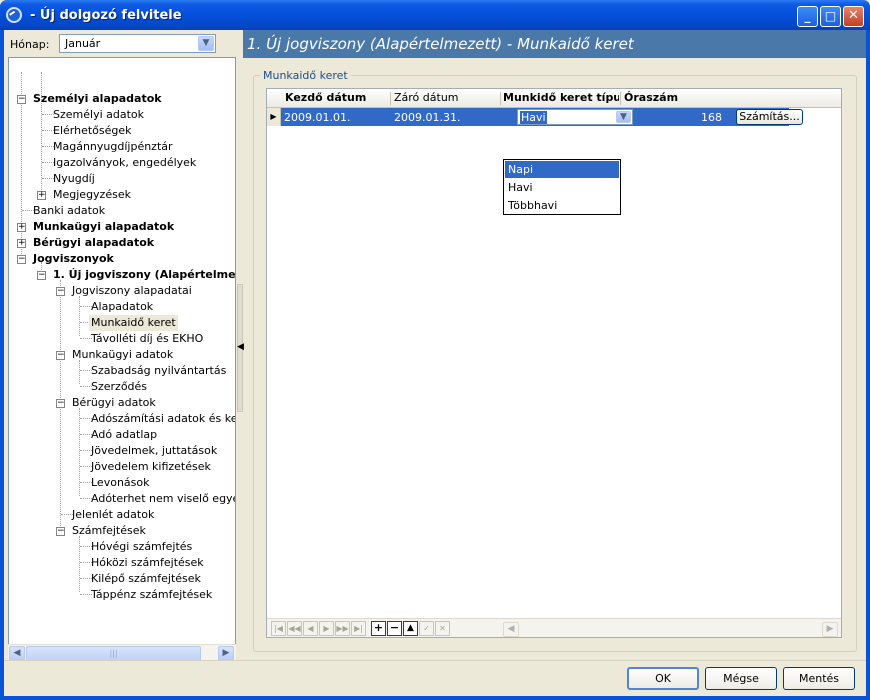  I want to click on tree-item-magannyugdijpenztar: Magánnyugdíjpénztár, so click(113, 147).